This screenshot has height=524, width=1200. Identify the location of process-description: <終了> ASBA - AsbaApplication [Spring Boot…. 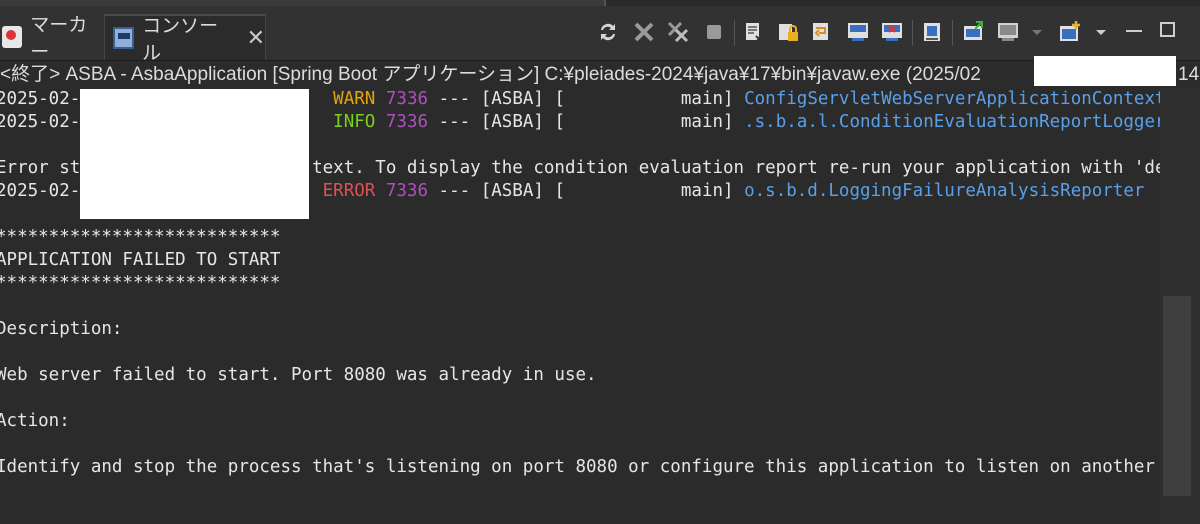
(490, 74).